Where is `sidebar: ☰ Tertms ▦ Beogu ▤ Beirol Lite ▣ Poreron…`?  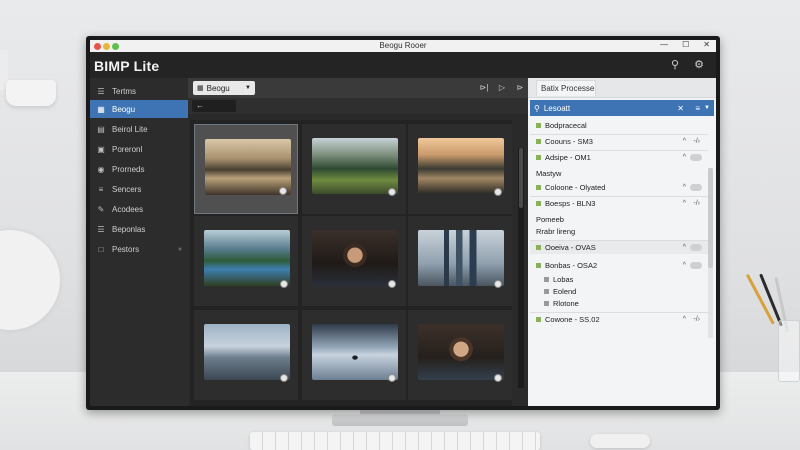
sidebar: ☰ Tertms ▦ Beogu ▤ Beirol Lite ▣ Poreron… is located at coordinates (139, 242).